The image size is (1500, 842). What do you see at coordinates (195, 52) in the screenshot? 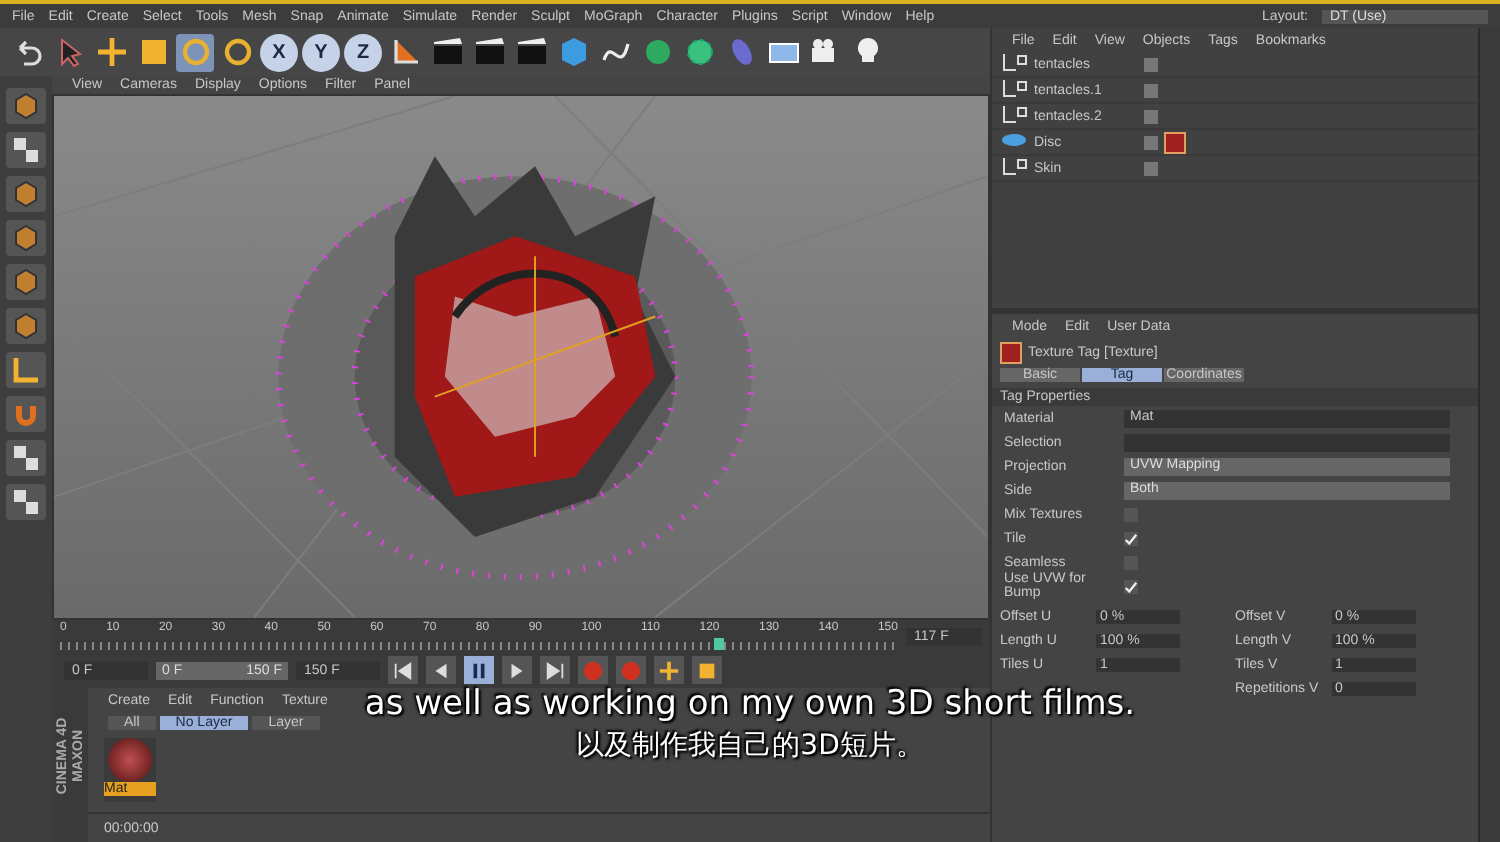
I see `rotate-icon` at bounding box center [195, 52].